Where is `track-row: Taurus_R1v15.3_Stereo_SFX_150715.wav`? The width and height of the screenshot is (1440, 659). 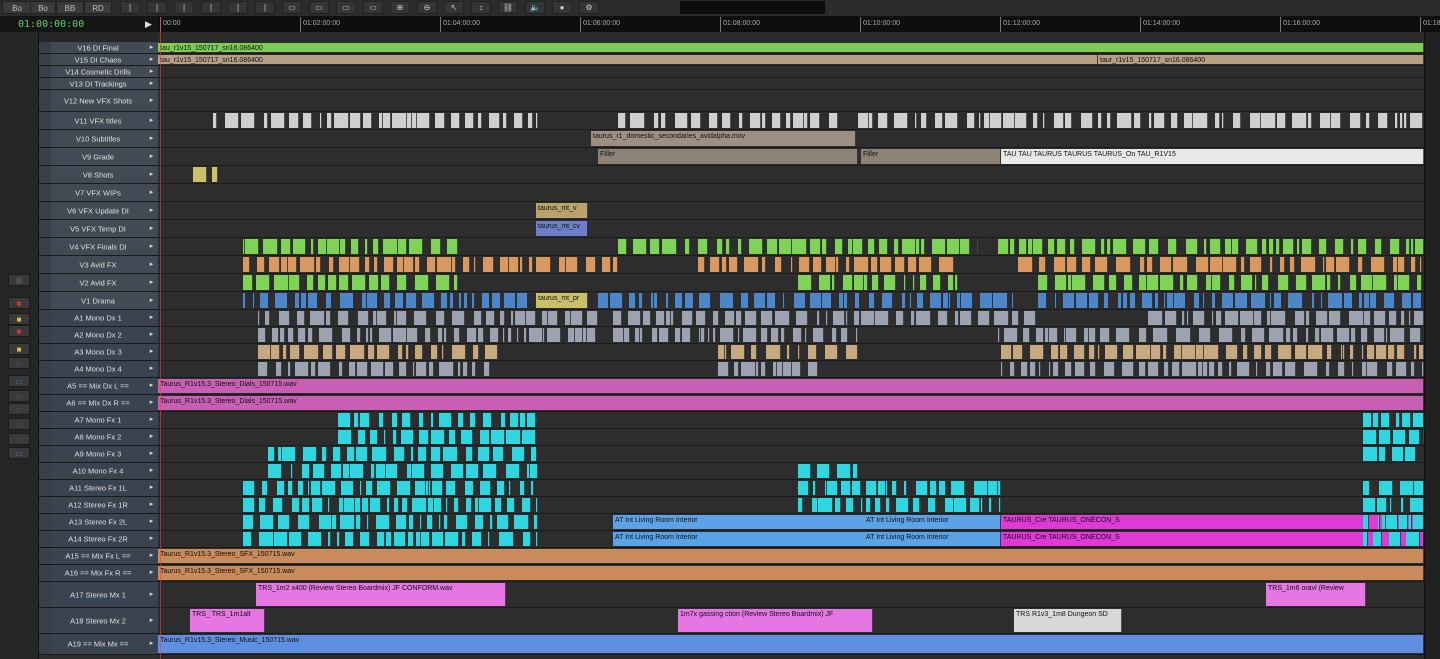
track-row: Taurus_R1v15.3_Stereo_SFX_150715.wav is located at coordinates (791, 573).